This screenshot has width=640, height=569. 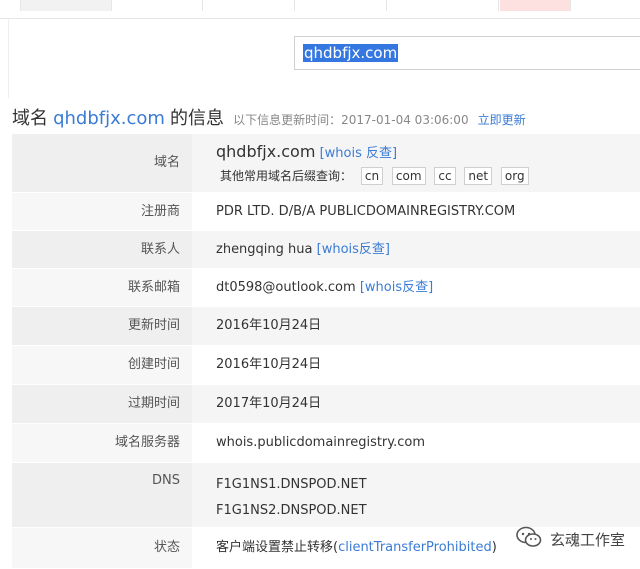 I want to click on row-value: F1G1NS1.DNSPOD.NET F1G1NS2.DNSPOD.NET, so click(x=416, y=495).